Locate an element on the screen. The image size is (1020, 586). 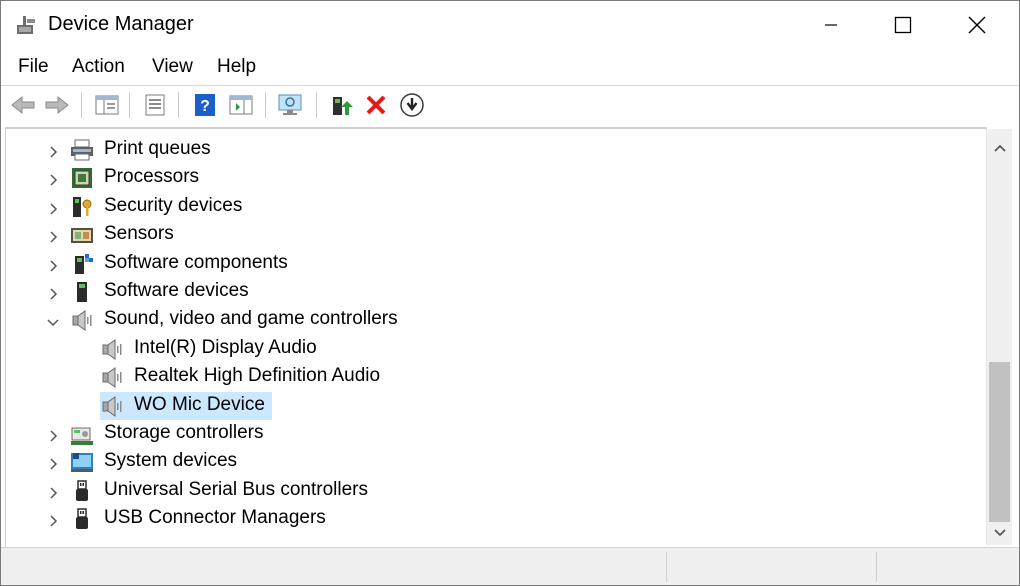
forward-button is located at coordinates (57, 105).